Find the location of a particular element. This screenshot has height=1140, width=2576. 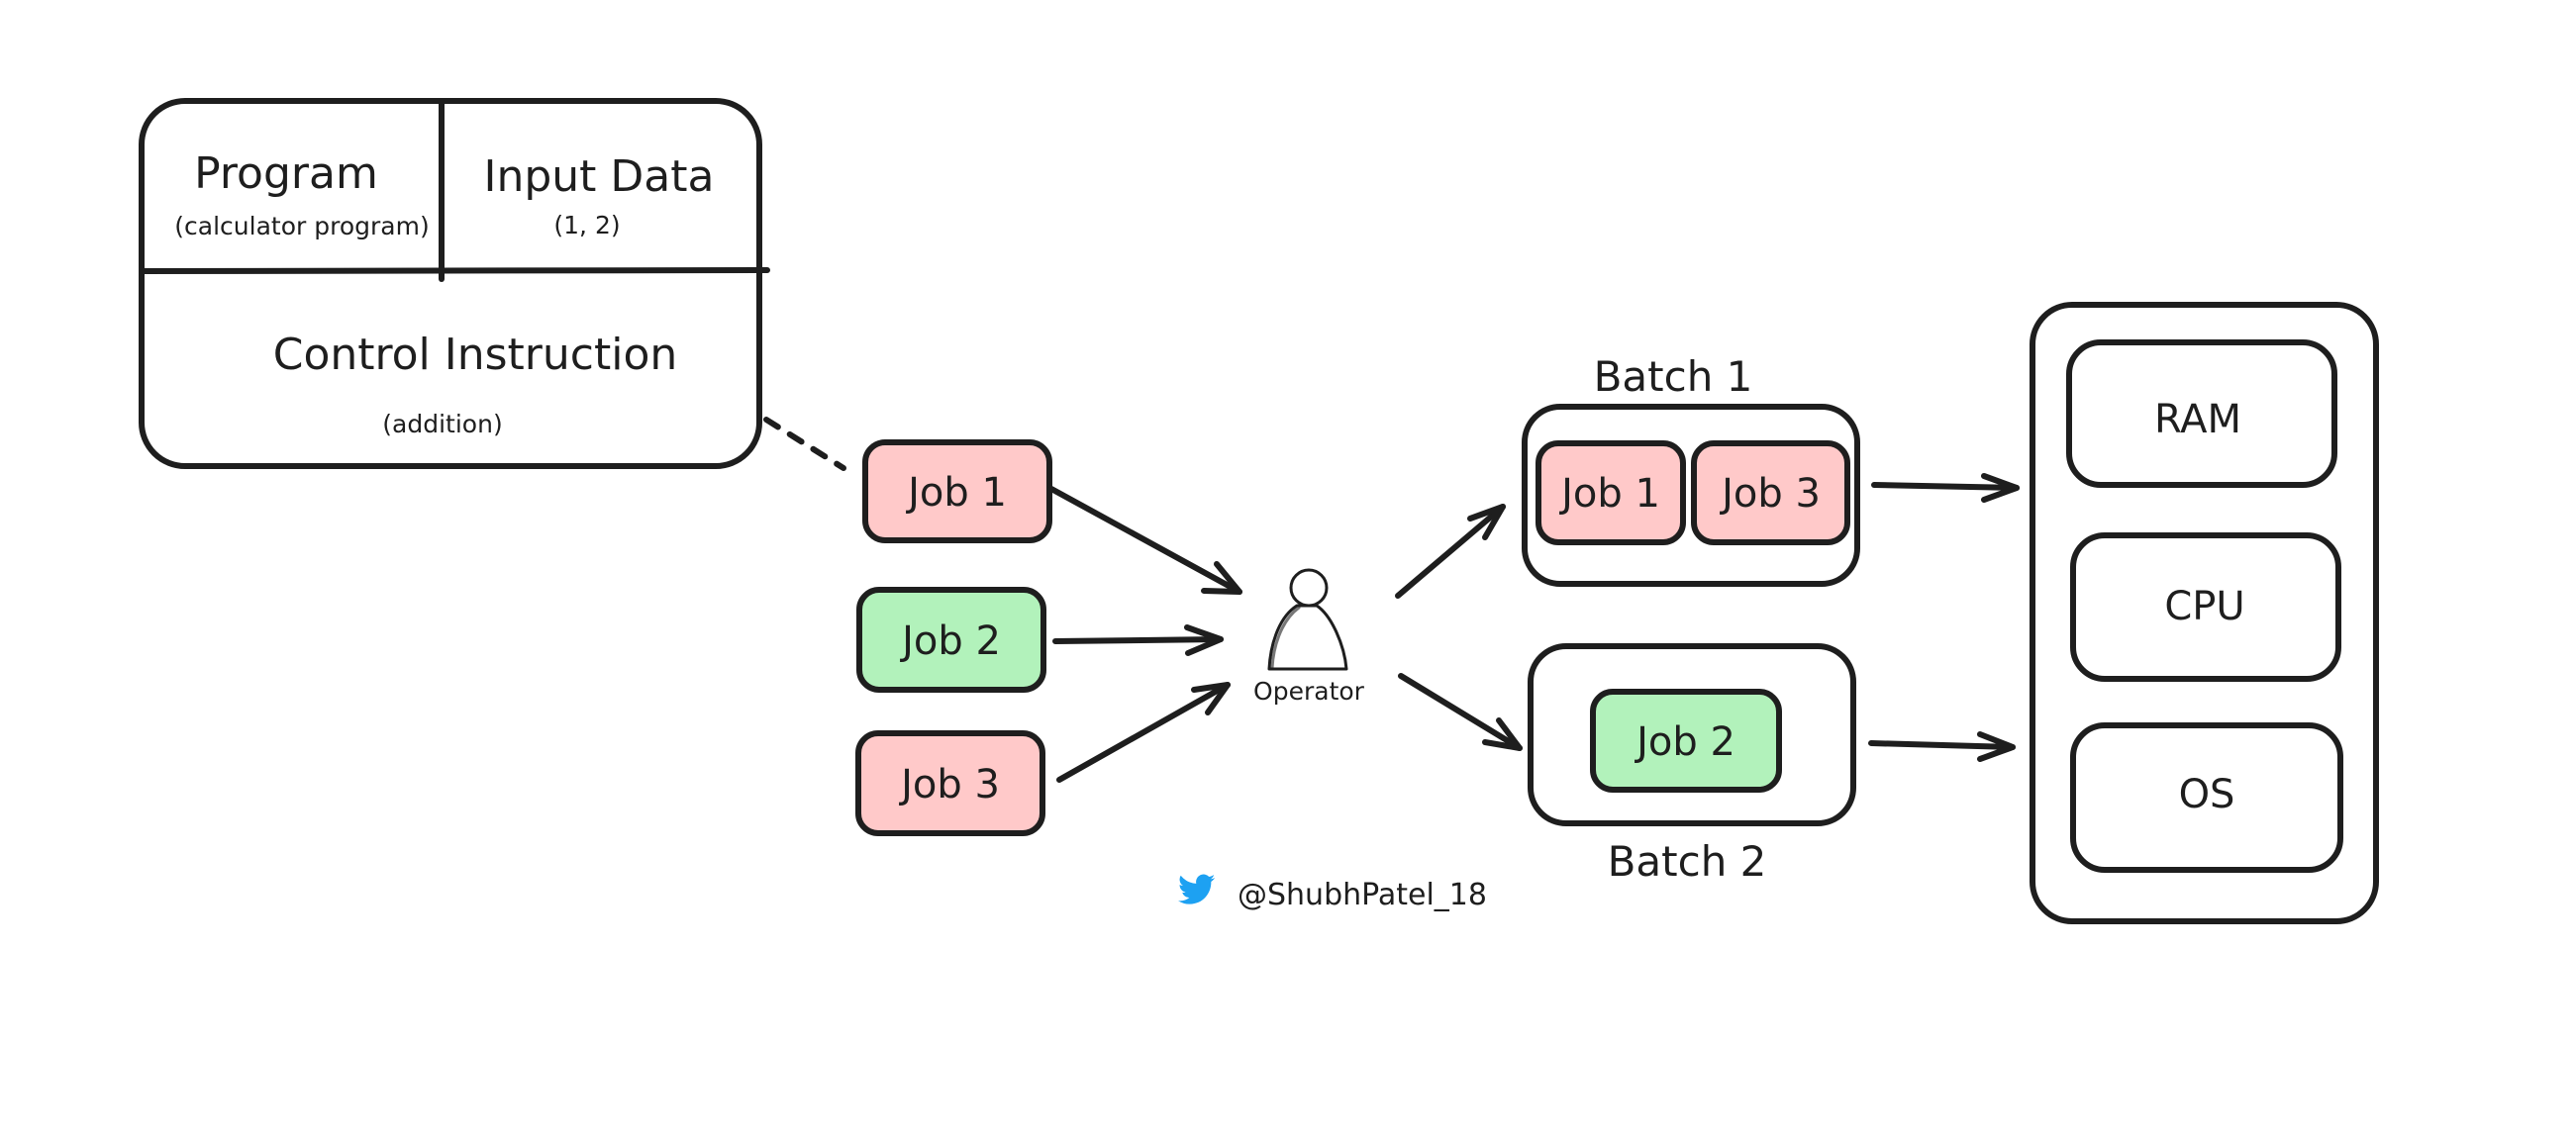

arrow-batch1-to-resources is located at coordinates (1946, 488).